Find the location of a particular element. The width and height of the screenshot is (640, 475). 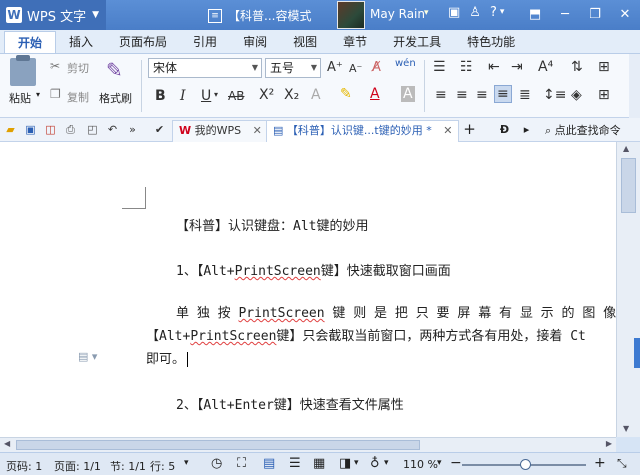

open-icon: ▰ is located at coordinates (10, 129).